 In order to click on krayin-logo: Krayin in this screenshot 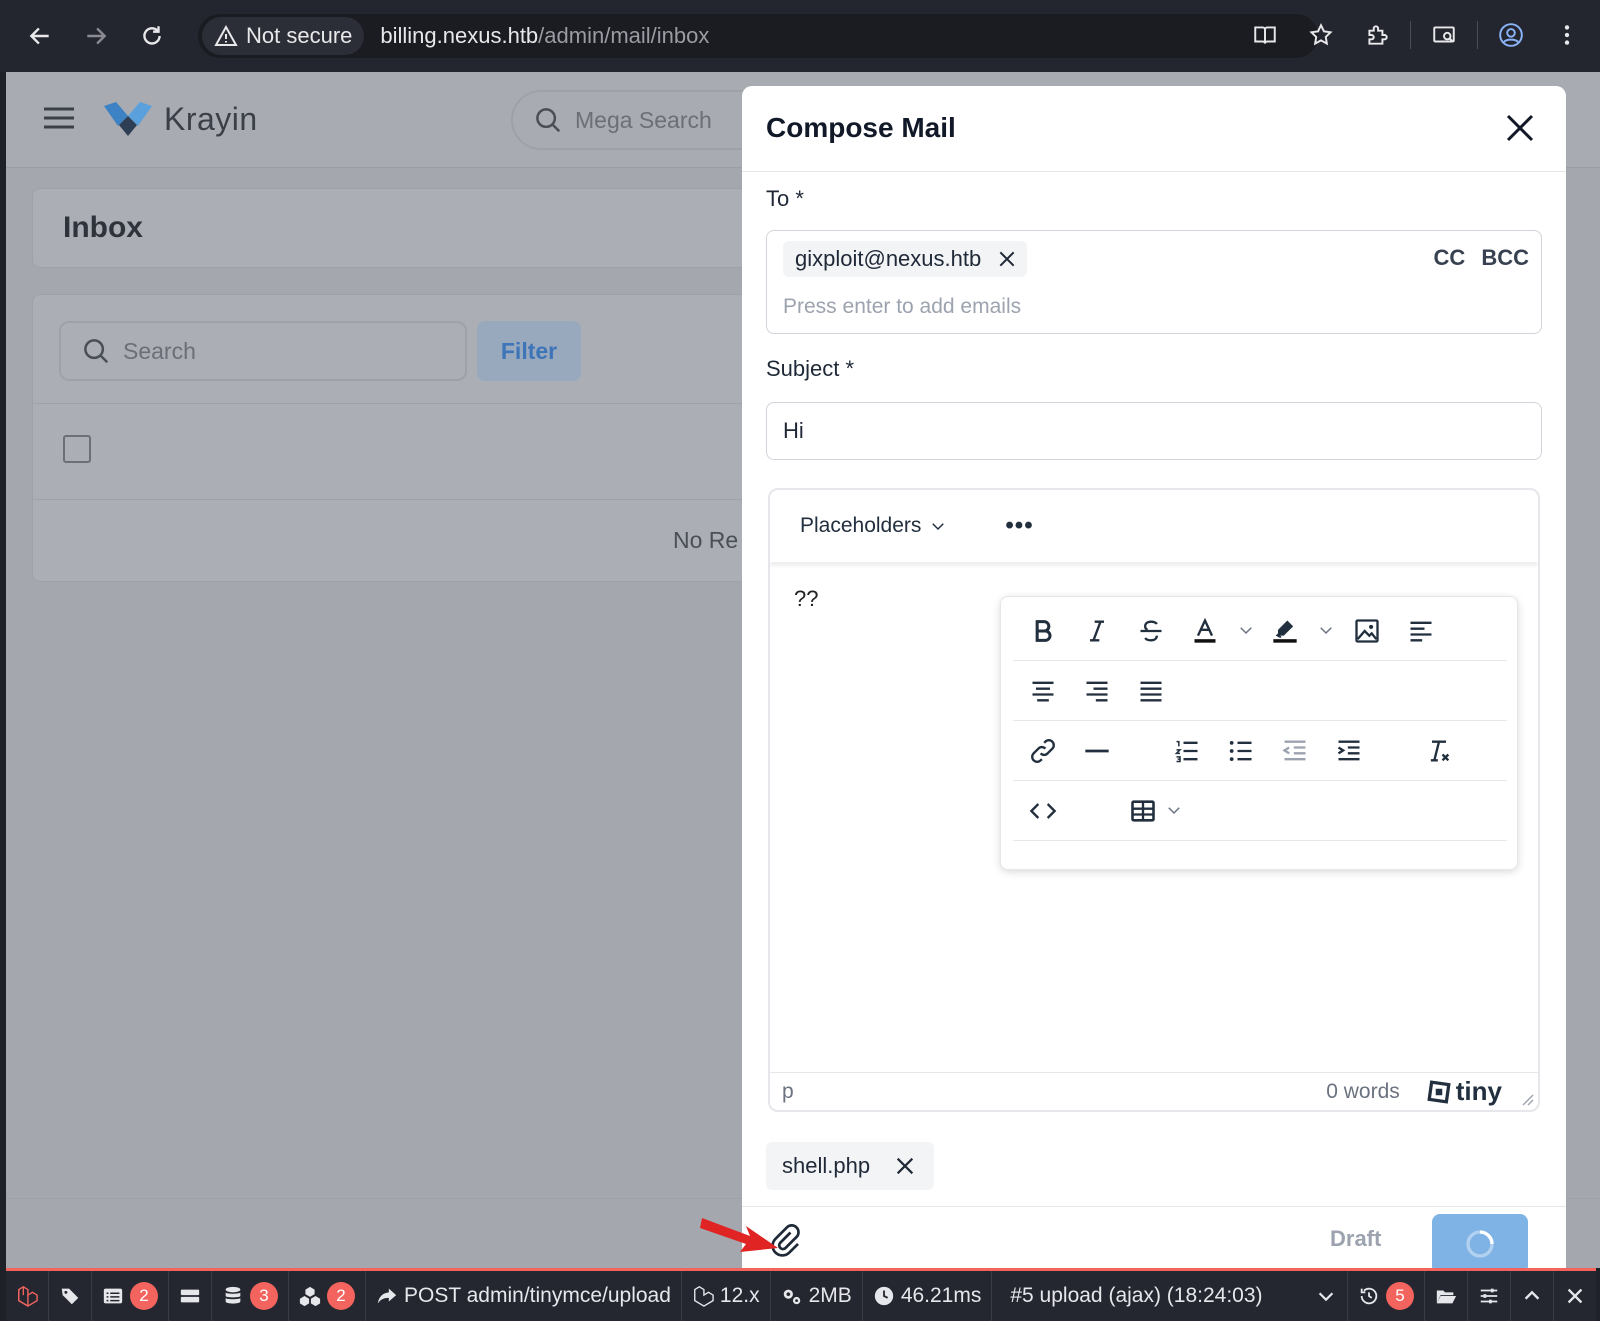, I will do `click(180, 119)`.